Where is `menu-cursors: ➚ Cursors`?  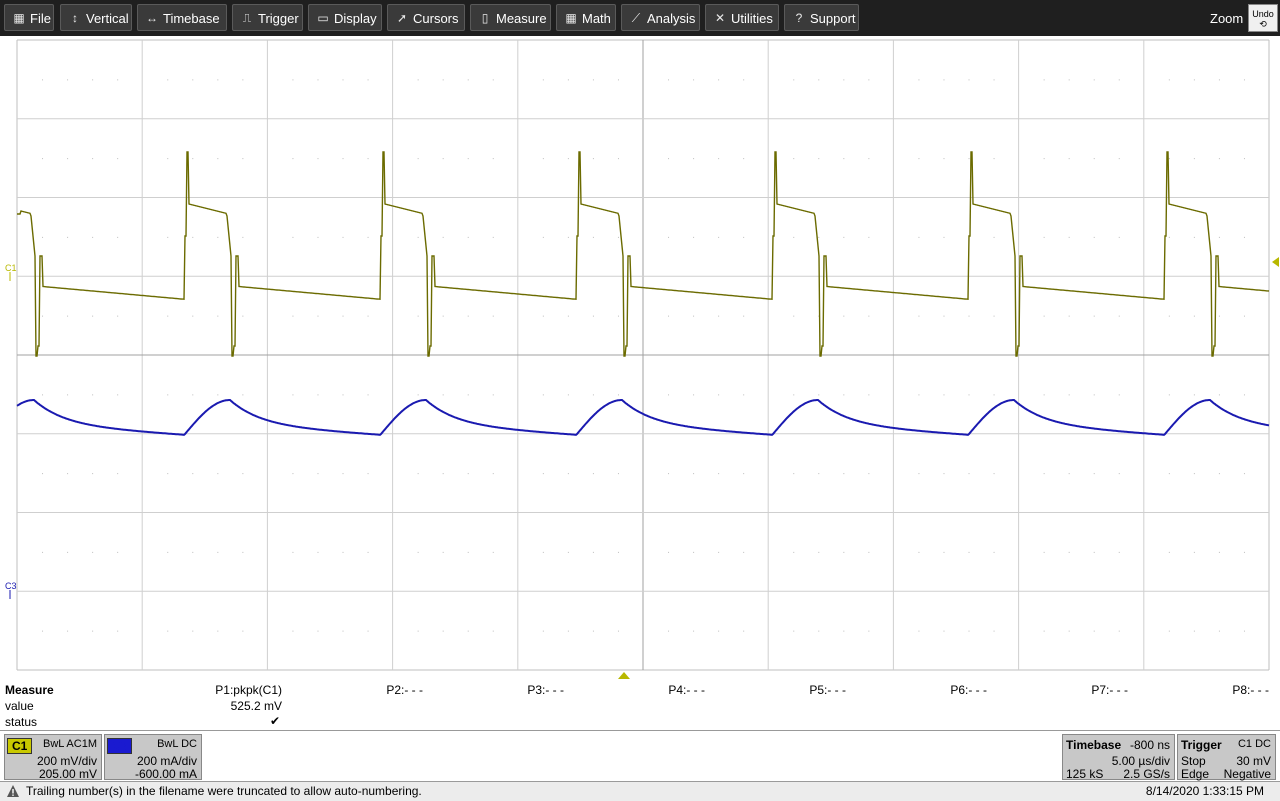 menu-cursors: ➚ Cursors is located at coordinates (426, 17).